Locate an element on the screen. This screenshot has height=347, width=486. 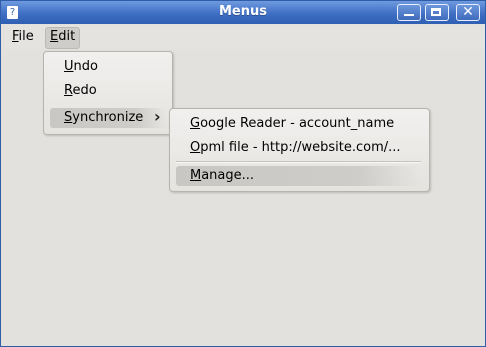
menu-item-undo: Undo is located at coordinates (81, 67).